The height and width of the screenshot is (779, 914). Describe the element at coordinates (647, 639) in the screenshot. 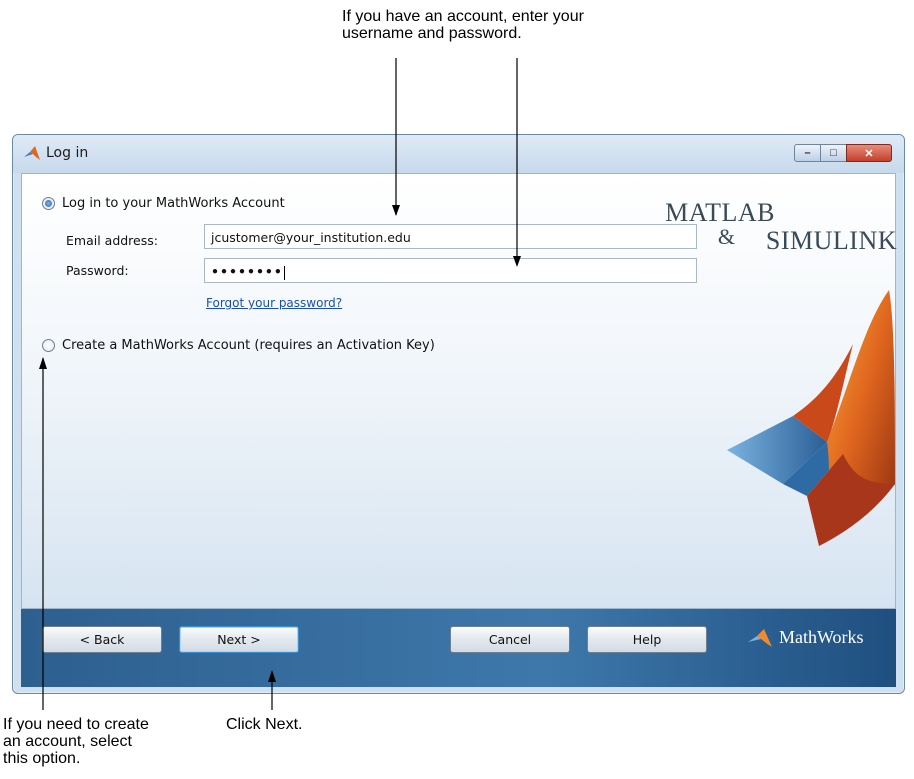

I see `help-button: Help` at that location.